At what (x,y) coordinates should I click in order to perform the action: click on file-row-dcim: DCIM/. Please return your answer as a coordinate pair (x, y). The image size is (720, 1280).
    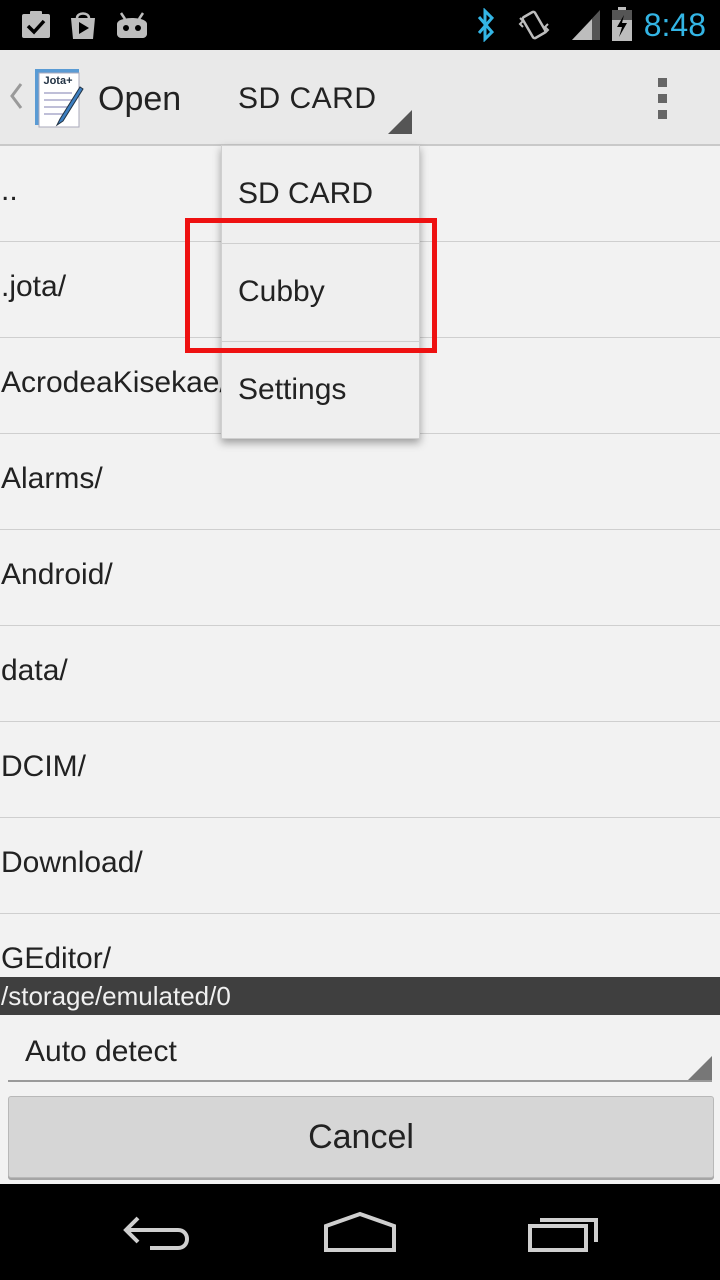
    Looking at the image, I should click on (360, 770).